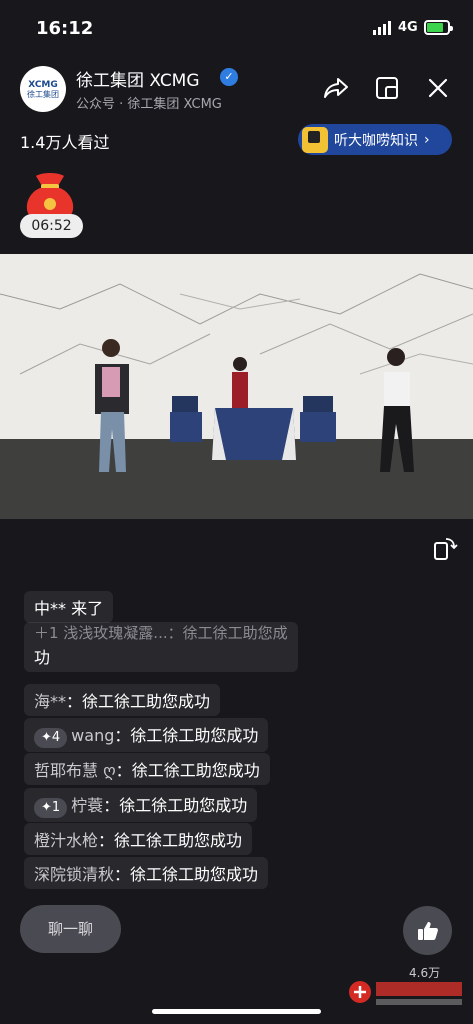 Image resolution: width=473 pixels, height=1024 pixels. Describe the element at coordinates (336, 88) in the screenshot. I see `share-icon` at that location.